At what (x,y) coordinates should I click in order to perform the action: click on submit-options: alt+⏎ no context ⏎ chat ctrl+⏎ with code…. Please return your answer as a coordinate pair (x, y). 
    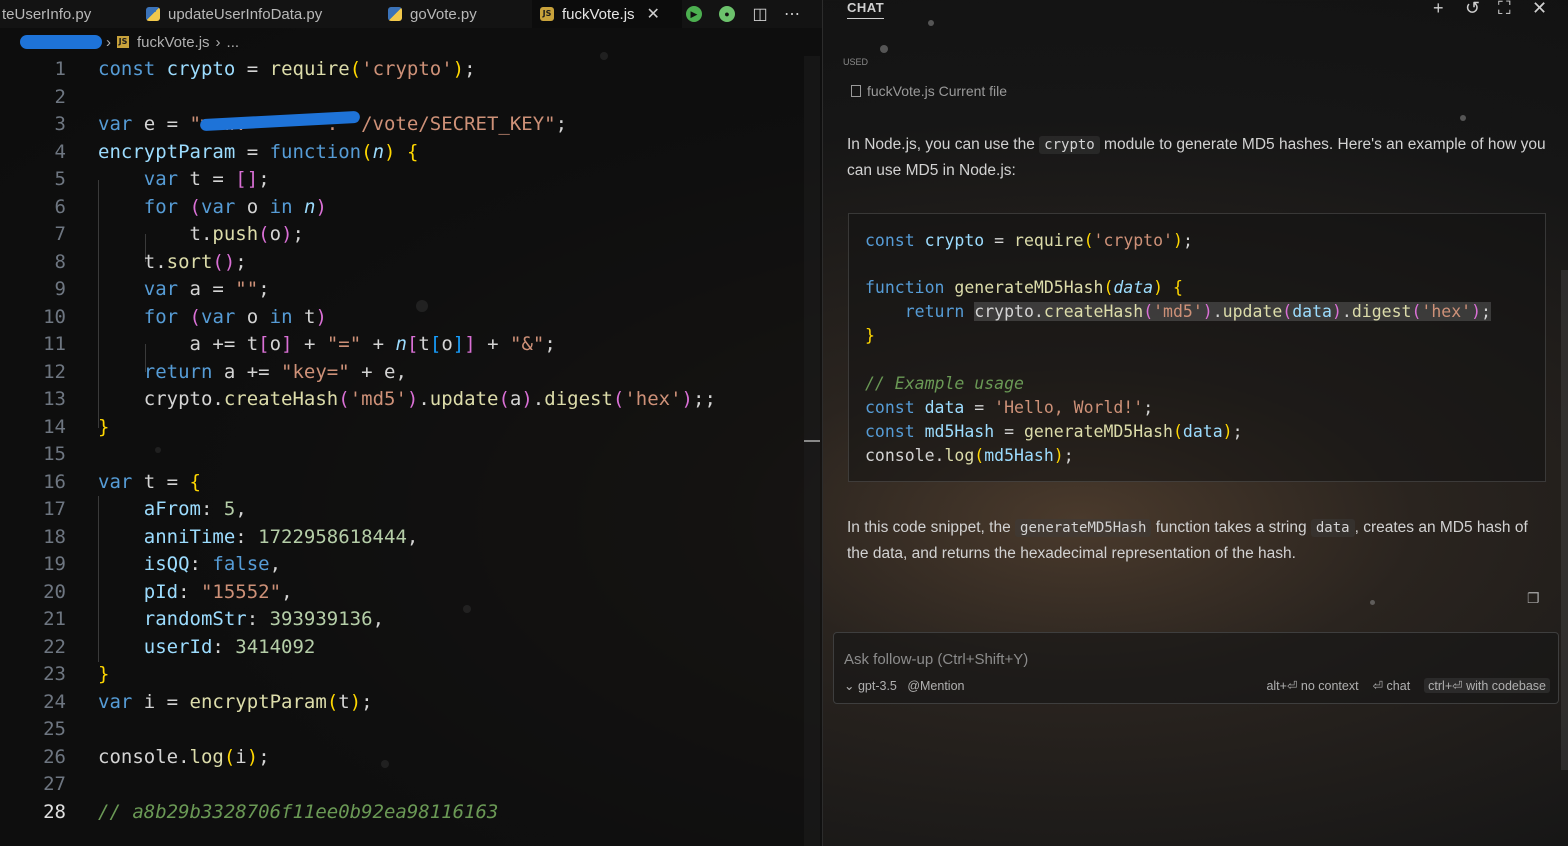
    Looking at the image, I should click on (1408, 685).